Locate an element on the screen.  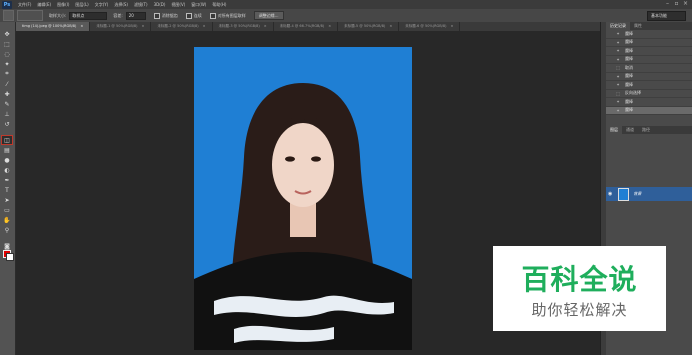
doc-tab-label: 未标题-1 @ 50%(RGB/8) is located at coordinates (117, 26).